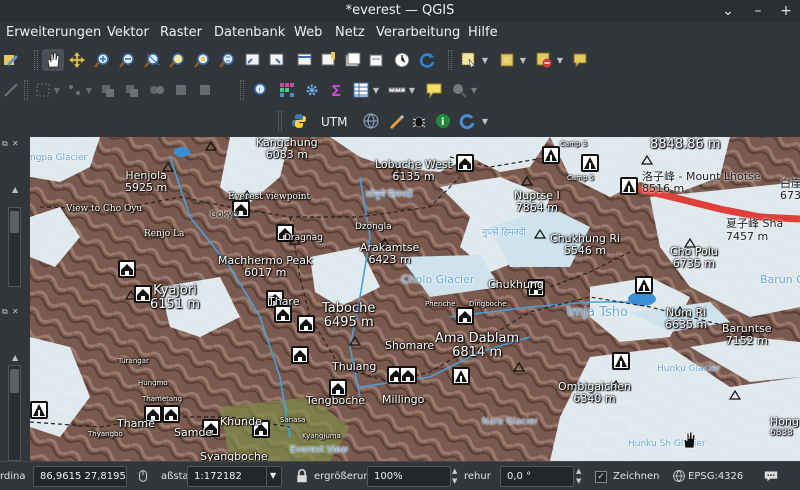  What do you see at coordinates (249, 32) in the screenshot?
I see `menu-datenbank: Datenbank` at bounding box center [249, 32].